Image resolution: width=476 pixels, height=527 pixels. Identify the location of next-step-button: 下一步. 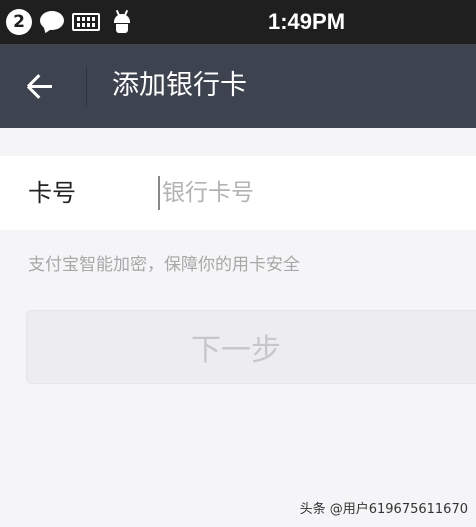
(251, 347).